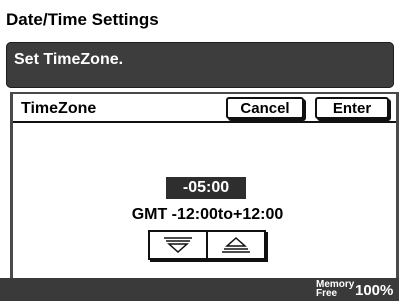 Image resolution: width=399 pixels, height=301 pixels. What do you see at coordinates (82, 19) in the screenshot?
I see `page-title: Date/Time Settings` at bounding box center [82, 19].